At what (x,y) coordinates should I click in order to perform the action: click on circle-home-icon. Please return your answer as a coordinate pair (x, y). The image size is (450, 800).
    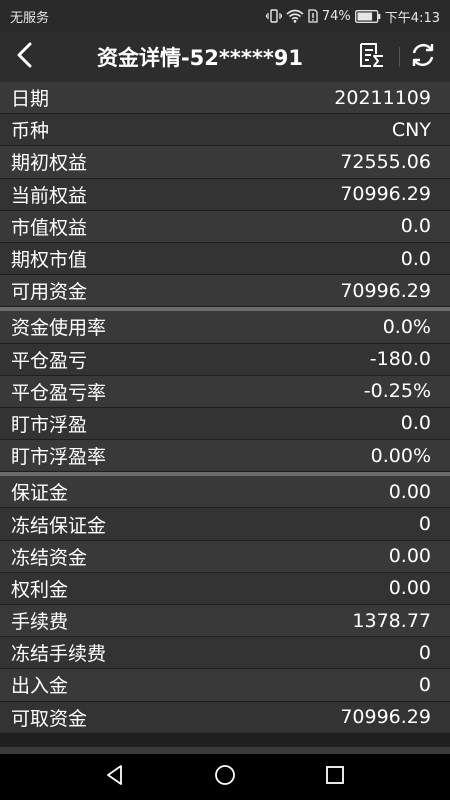
    Looking at the image, I should click on (225, 777).